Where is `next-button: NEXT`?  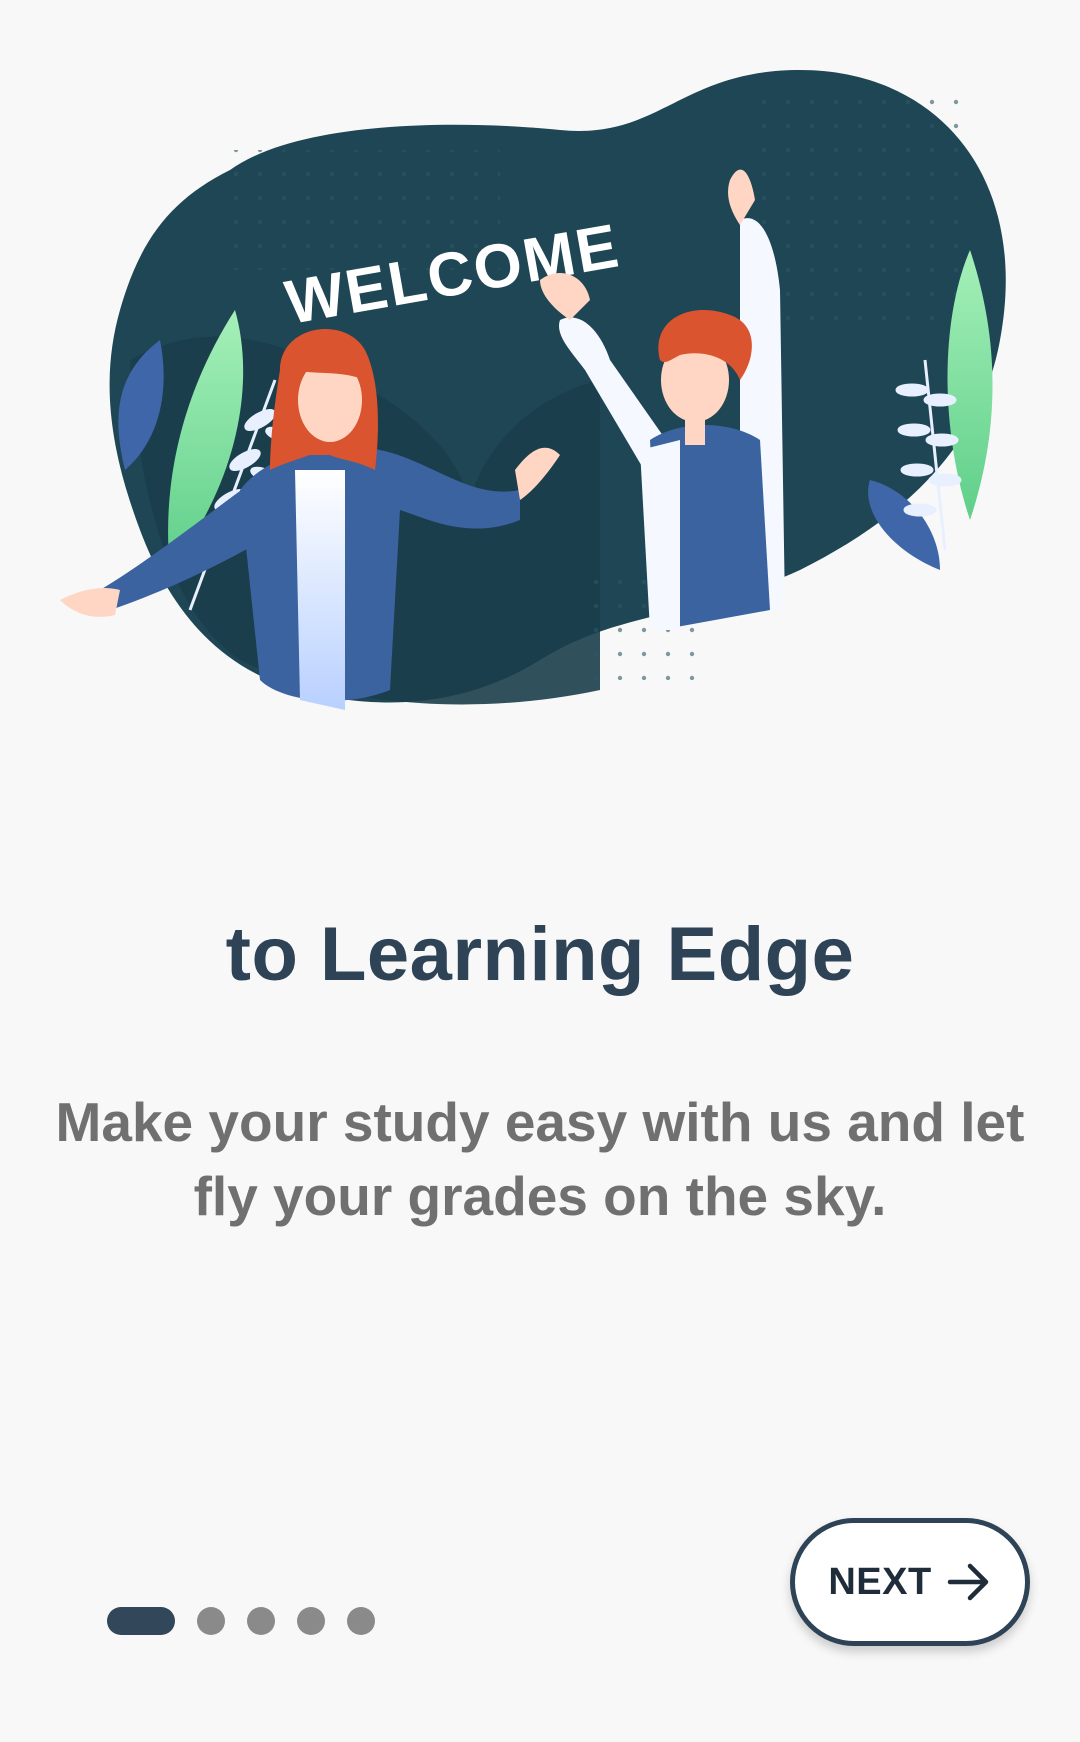
next-button: NEXT is located at coordinates (910, 1582).